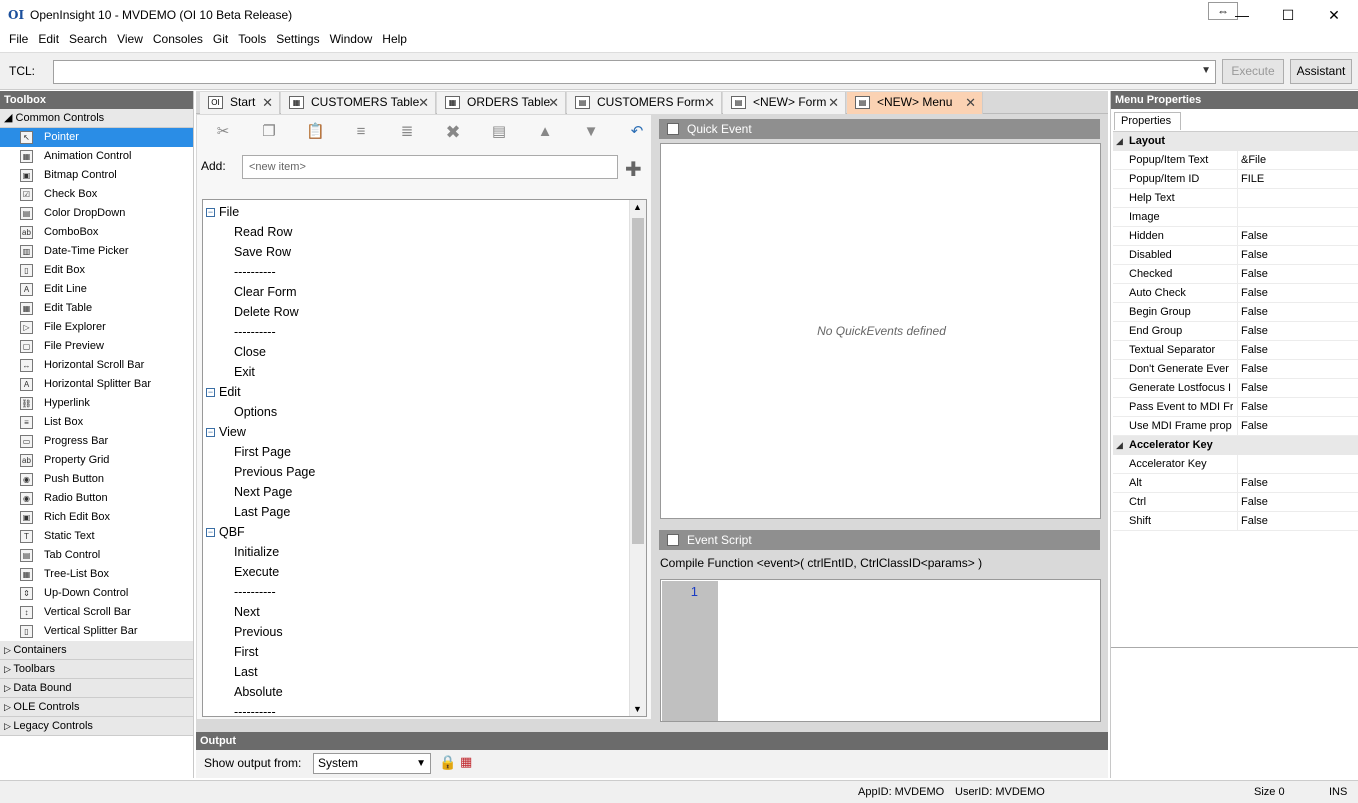 The width and height of the screenshot is (1358, 803). Describe the element at coordinates (1235, 521) in the screenshot. I see `property-row: Shift False` at that location.